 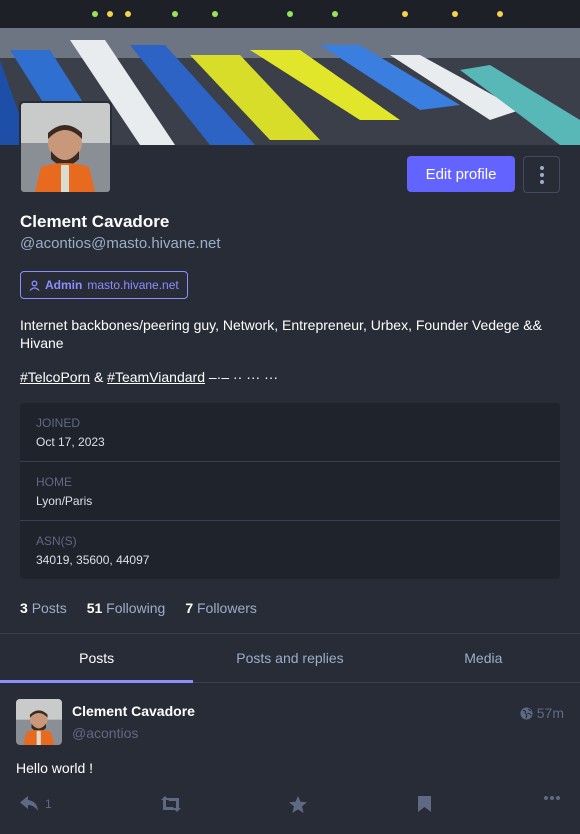 I want to click on display-name: Clement Cavadore, so click(x=95, y=221).